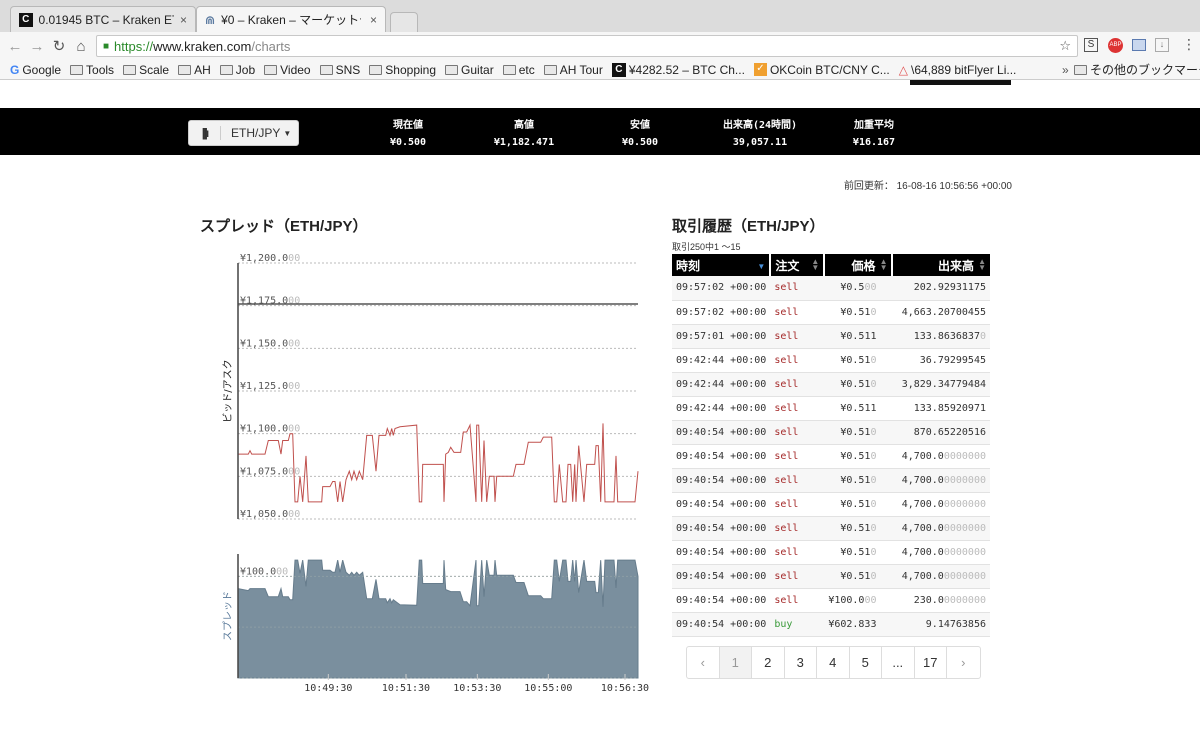 This screenshot has height=750, width=1200. I want to click on col-time: 時刻 ▼, so click(722, 265).